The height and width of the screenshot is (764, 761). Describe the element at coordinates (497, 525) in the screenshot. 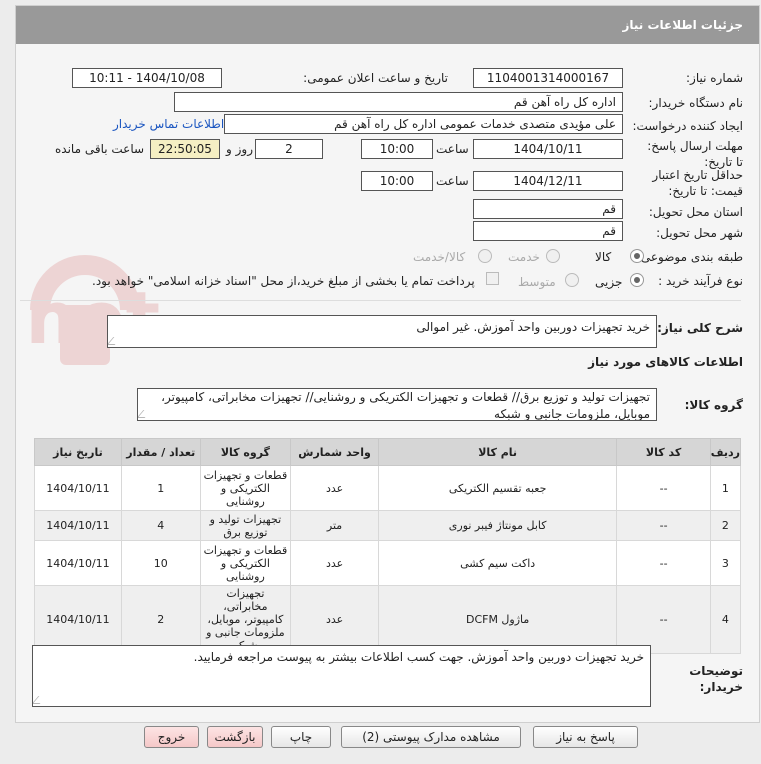

I see `cell-name: کابل مونتاژ فیبر نوری` at that location.